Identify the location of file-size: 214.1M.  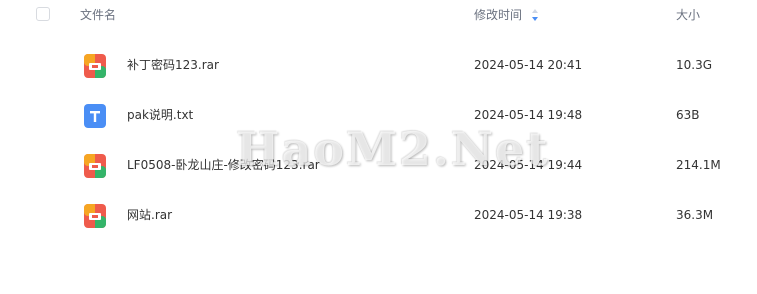
(698, 165).